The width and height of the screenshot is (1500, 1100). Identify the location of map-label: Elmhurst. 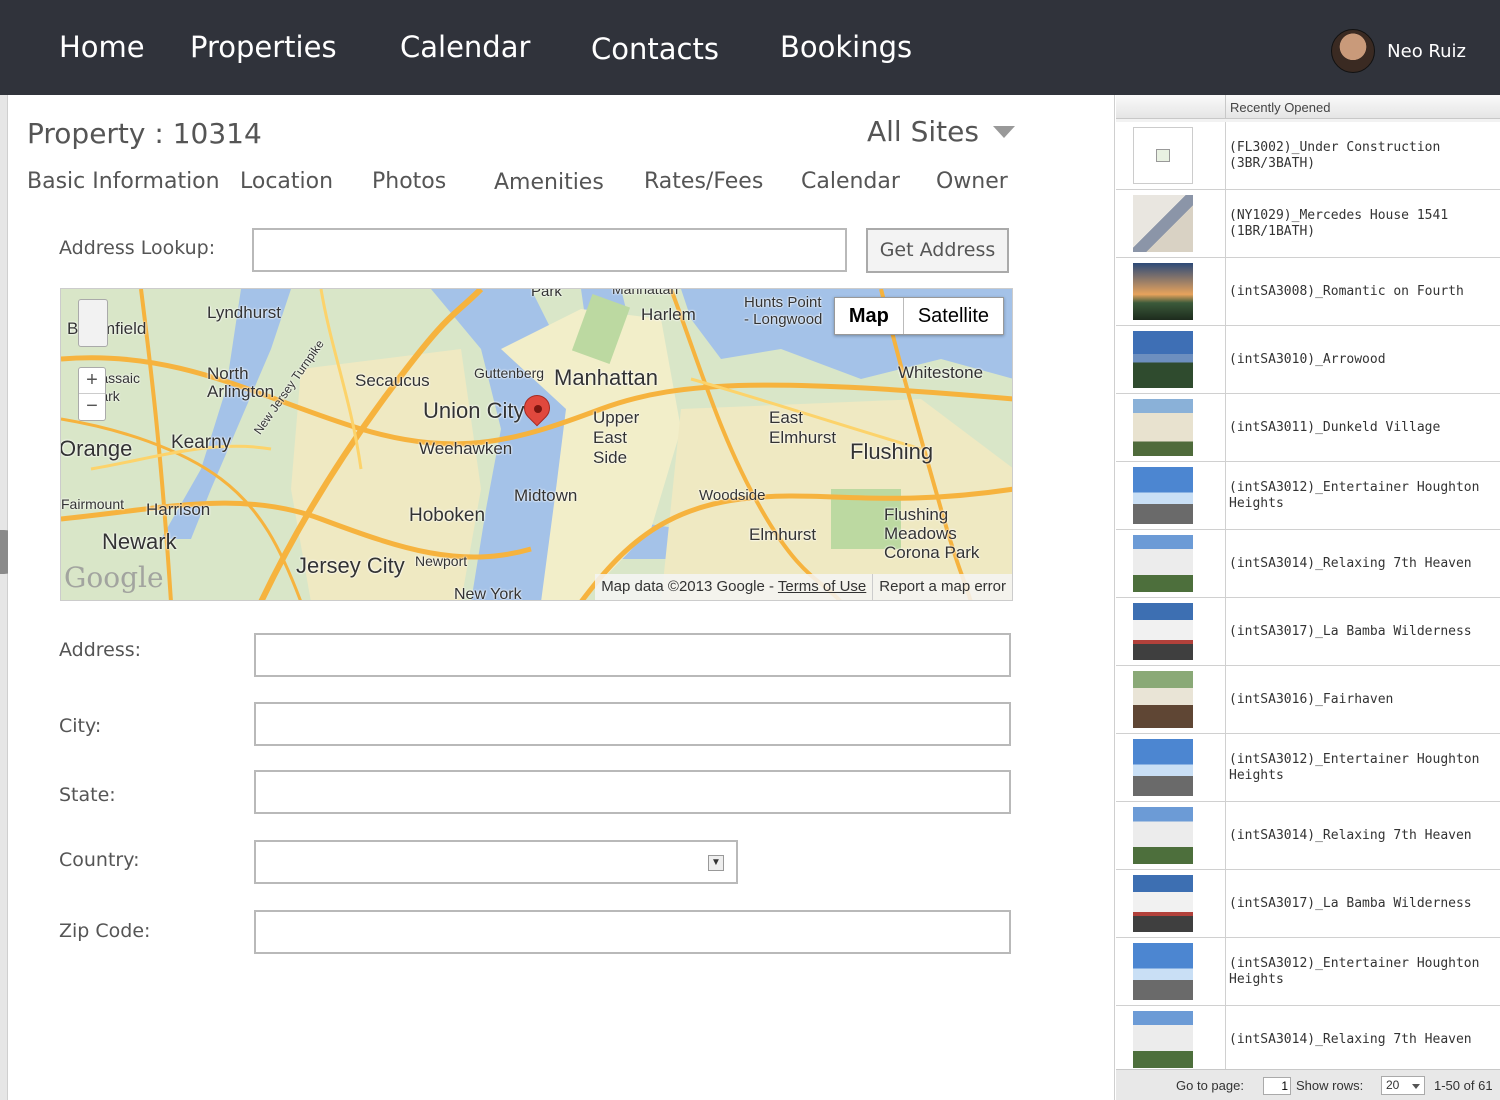
(783, 534).